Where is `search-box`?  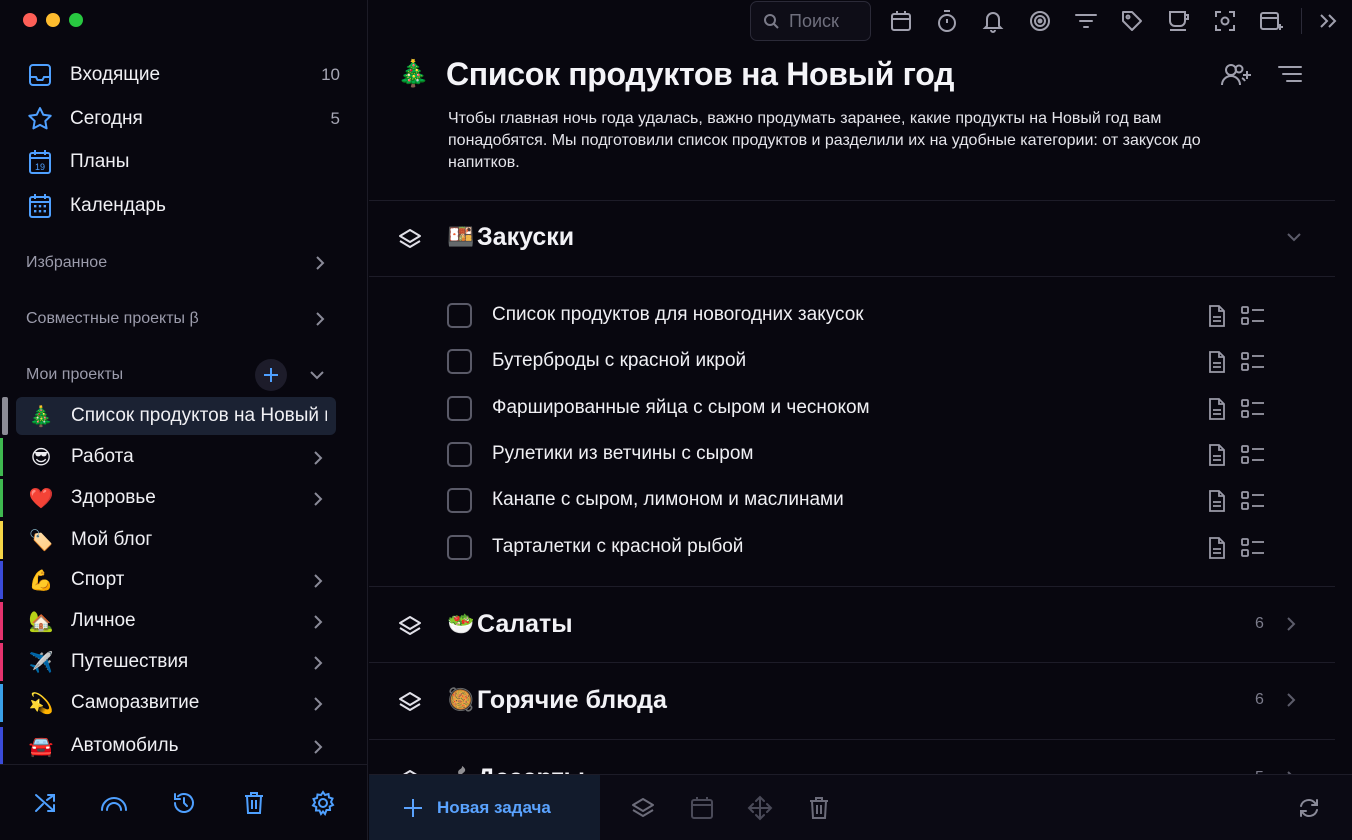 search-box is located at coordinates (810, 21).